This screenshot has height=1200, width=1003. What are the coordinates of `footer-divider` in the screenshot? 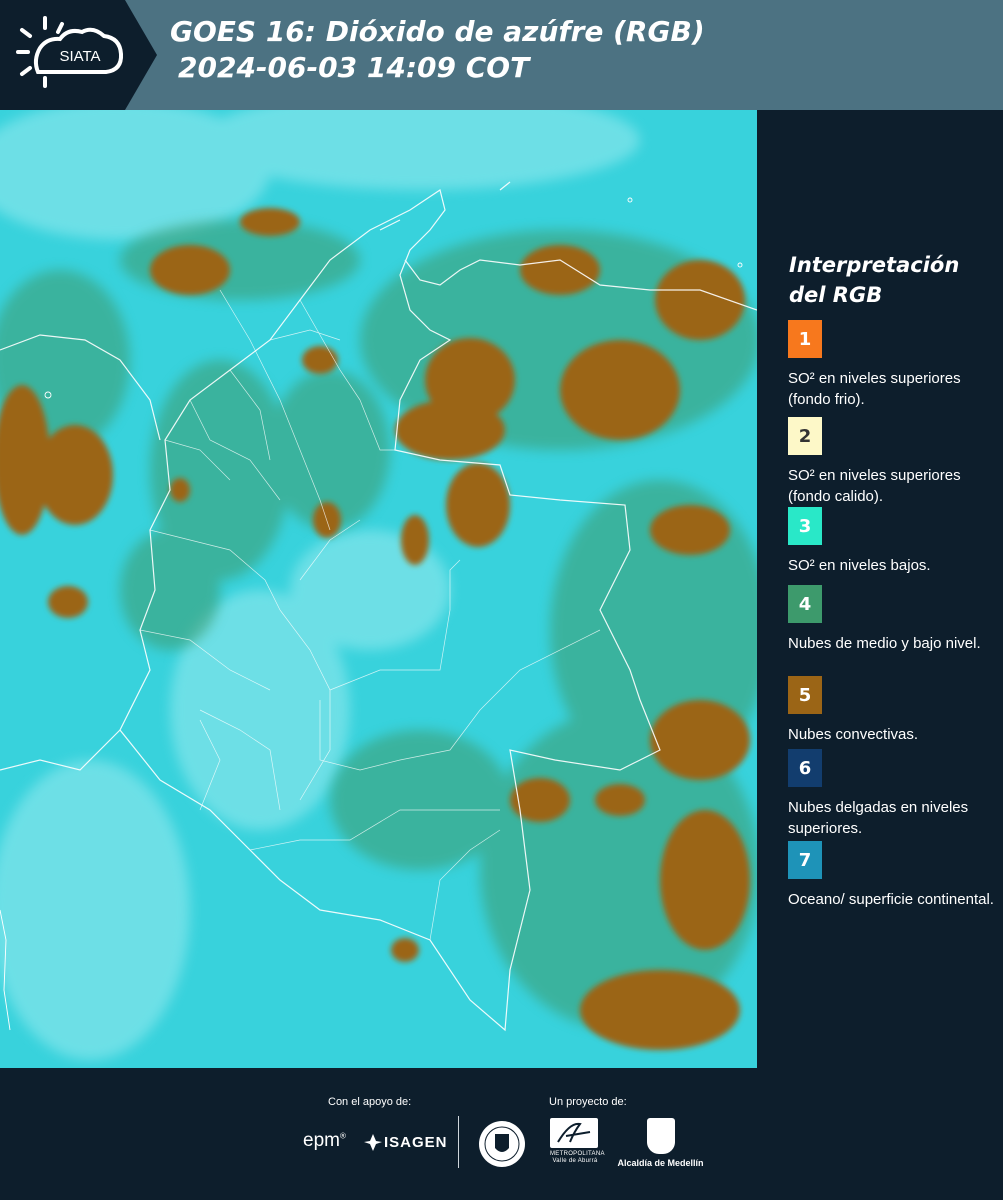 It's located at (458, 1142).